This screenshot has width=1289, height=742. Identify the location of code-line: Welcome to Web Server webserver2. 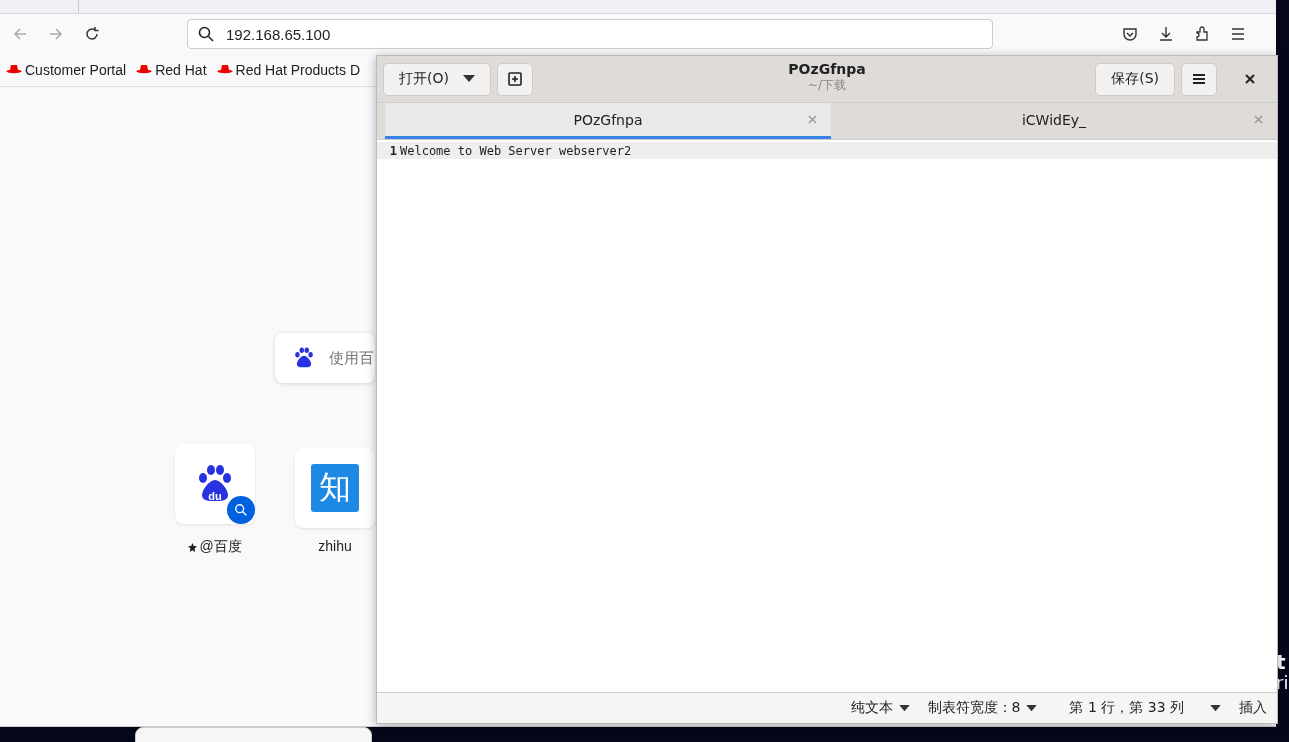
(516, 150).